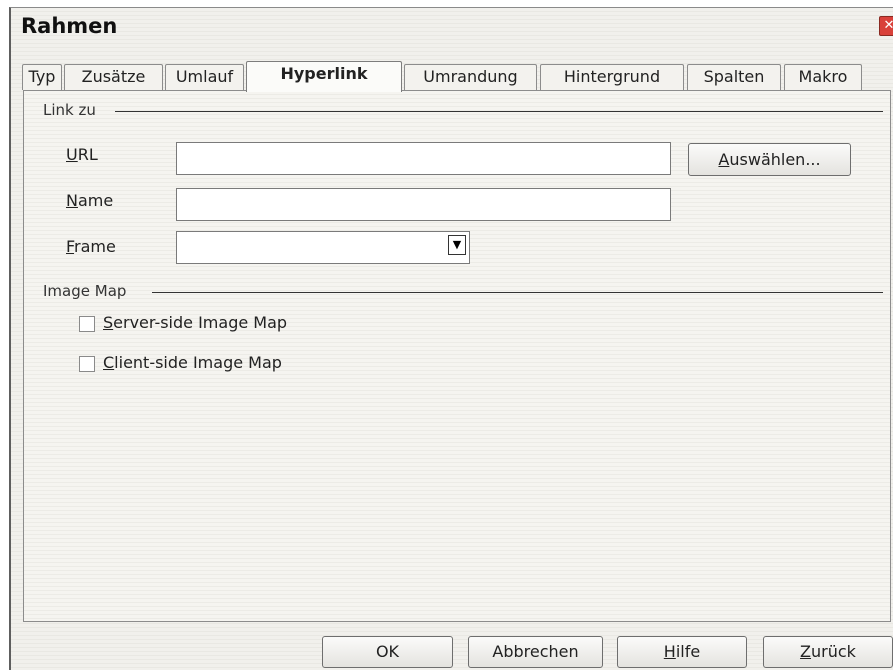 This screenshot has height=670, width=893. What do you see at coordinates (517, 292) in the screenshot?
I see `image-map-section-divider` at bounding box center [517, 292].